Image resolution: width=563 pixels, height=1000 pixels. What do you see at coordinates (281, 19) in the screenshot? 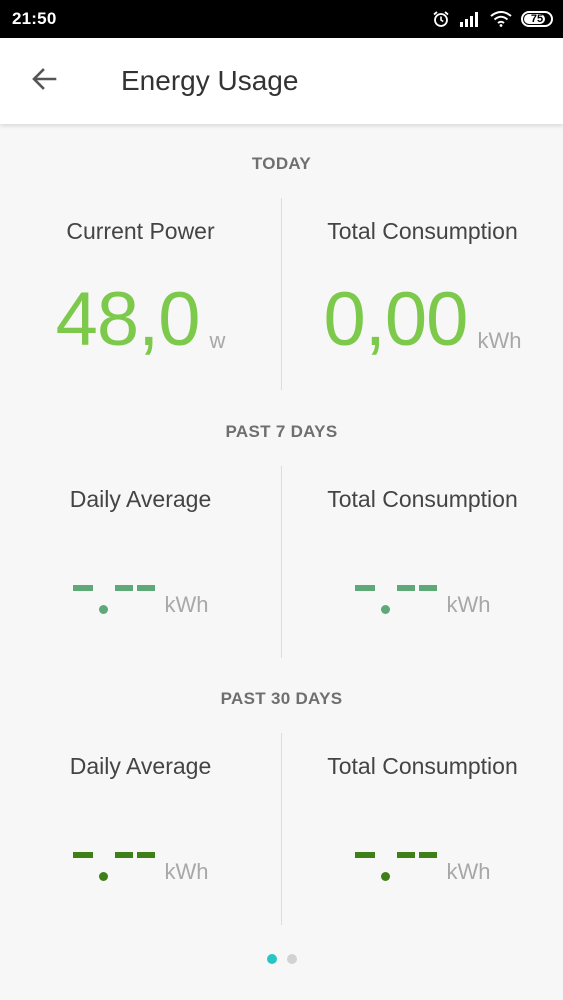
I see `status-bar: 21:50 75` at bounding box center [281, 19].